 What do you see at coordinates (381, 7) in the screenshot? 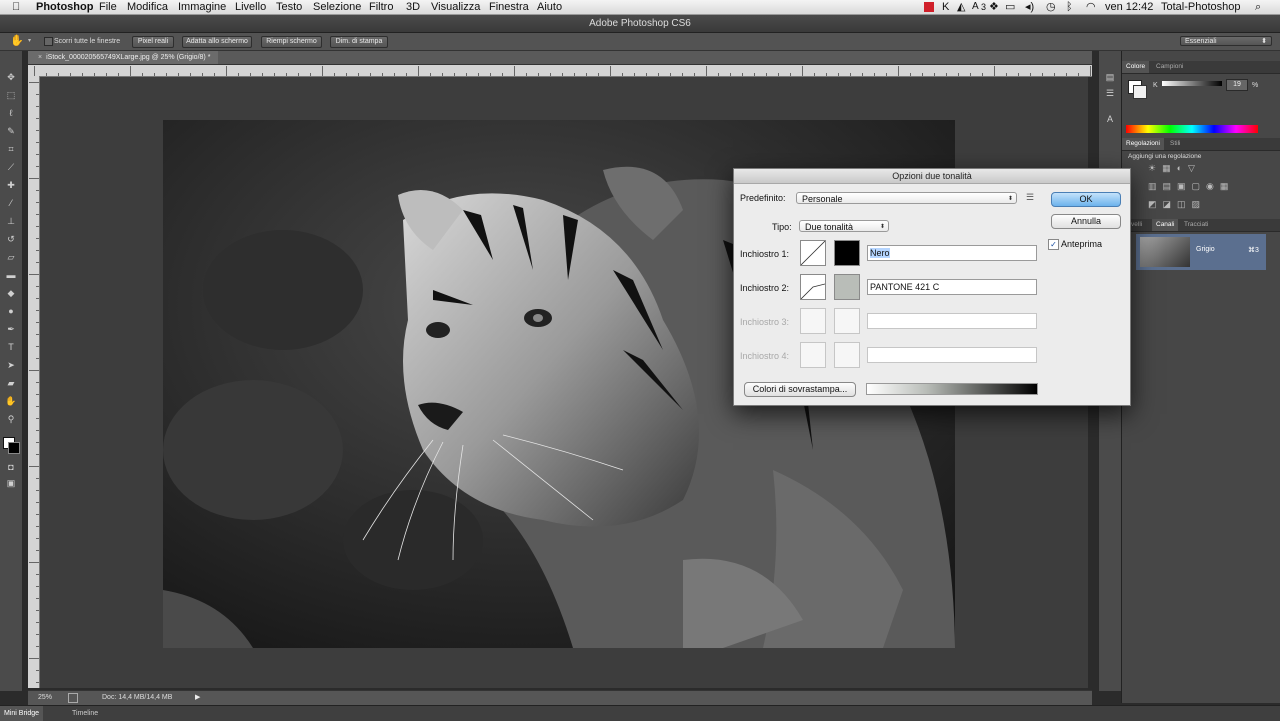
I see `menu-filtro: Filtro` at bounding box center [381, 7].